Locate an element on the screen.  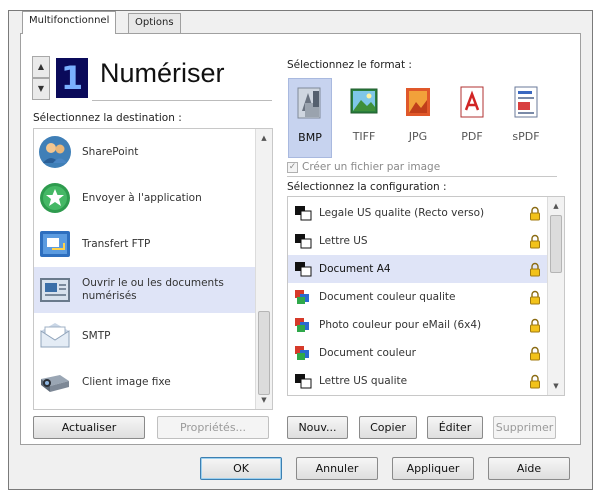
format-pdf: PDF is located at coordinates (472, 118).